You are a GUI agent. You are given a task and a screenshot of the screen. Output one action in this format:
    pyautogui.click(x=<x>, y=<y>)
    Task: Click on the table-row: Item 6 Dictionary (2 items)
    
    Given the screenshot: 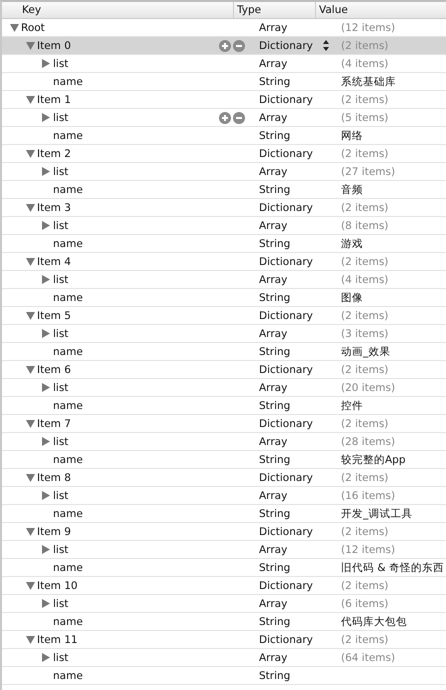 What is the action you would take?
    pyautogui.click(x=224, y=370)
    